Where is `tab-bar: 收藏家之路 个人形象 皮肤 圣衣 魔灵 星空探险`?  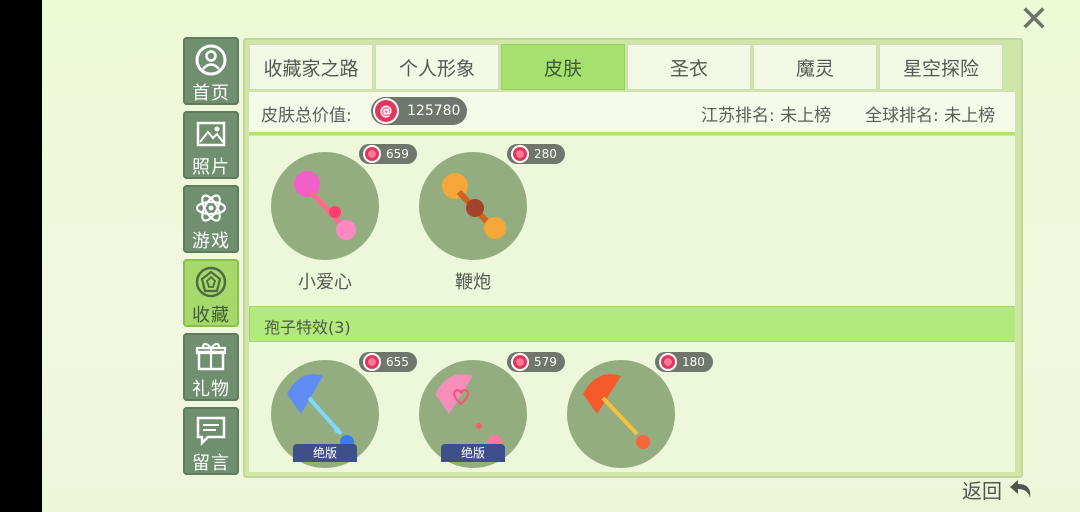
tab-bar: 收藏家之路 个人形象 皮肤 圣衣 魔灵 星空探险 is located at coordinates (627, 67).